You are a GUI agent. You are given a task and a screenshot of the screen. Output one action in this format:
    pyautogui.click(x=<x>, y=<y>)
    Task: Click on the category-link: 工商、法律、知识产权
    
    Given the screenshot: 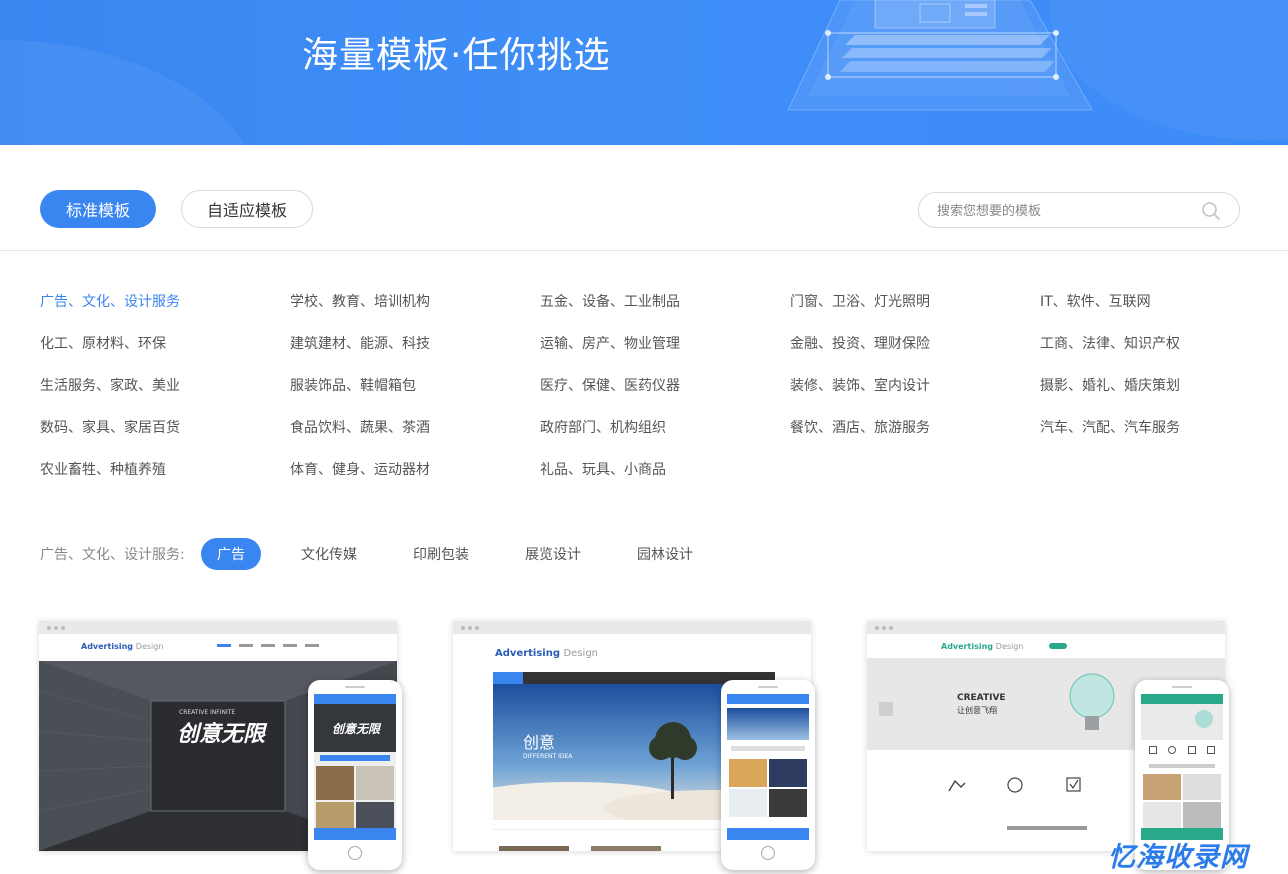 What is the action you would take?
    pyautogui.click(x=1160, y=344)
    